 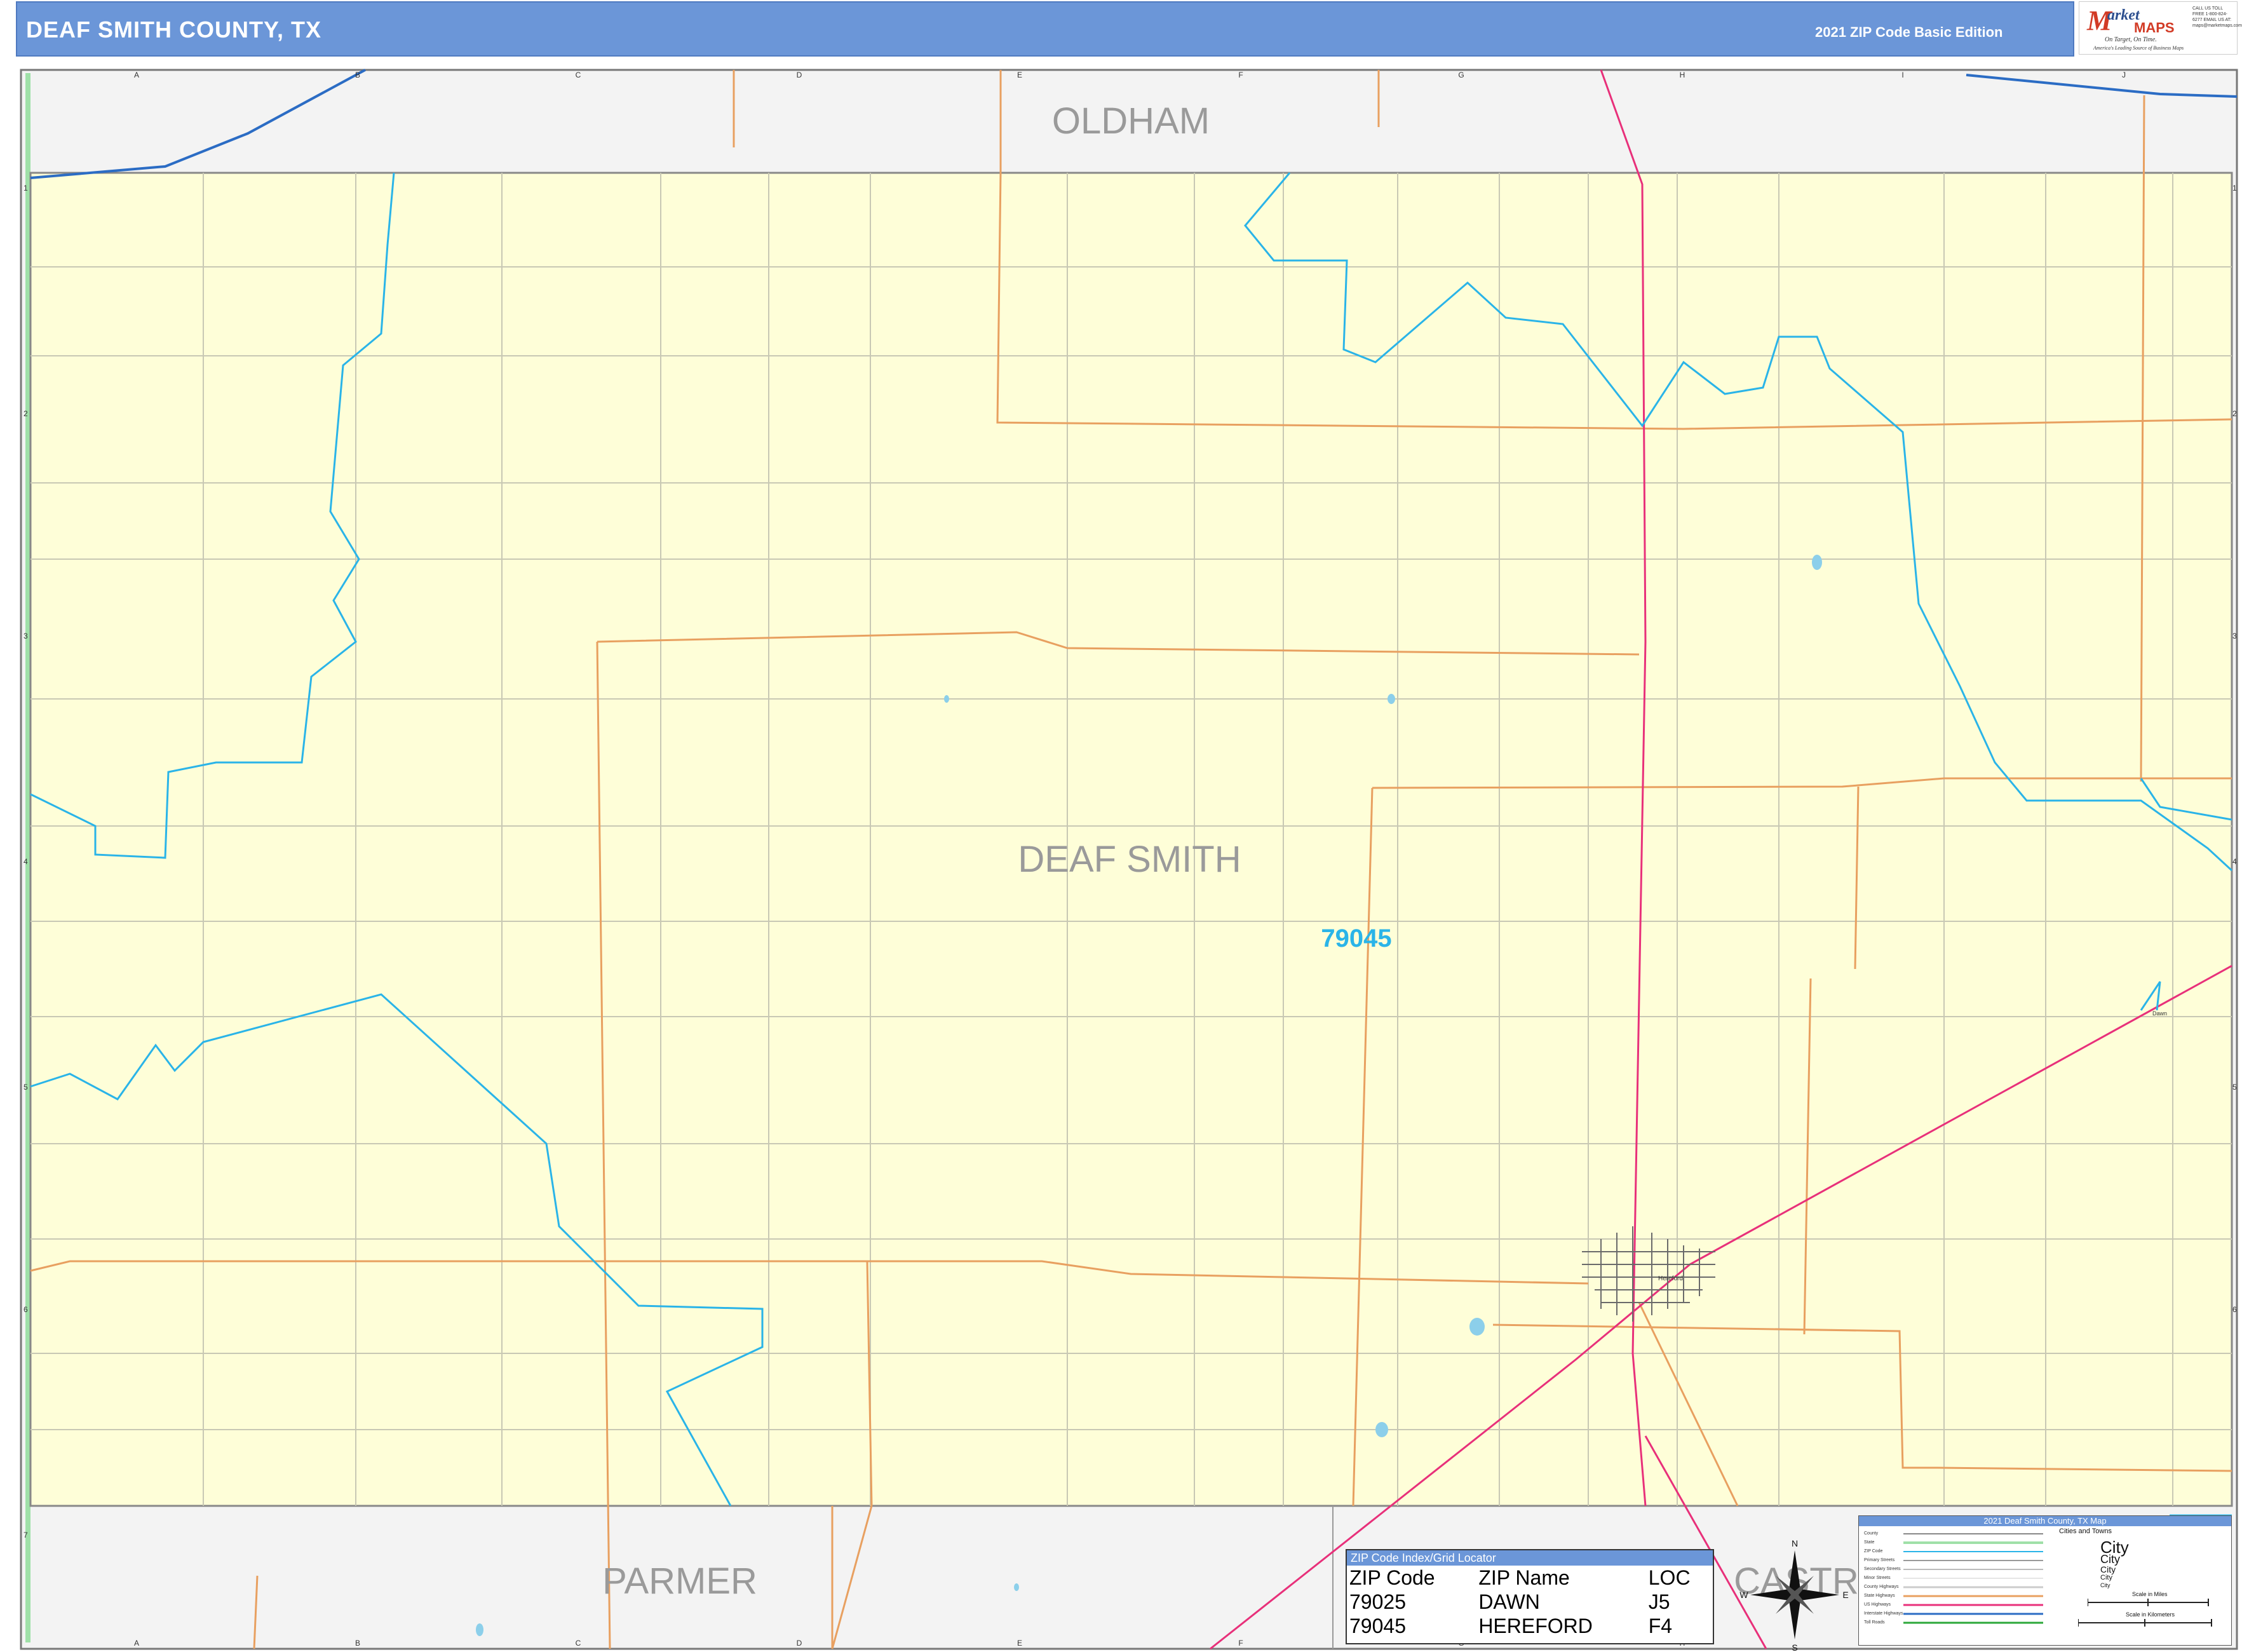 I want to click on legend-scale-miles: Scale in Miles, so click(x=2150, y=1594).